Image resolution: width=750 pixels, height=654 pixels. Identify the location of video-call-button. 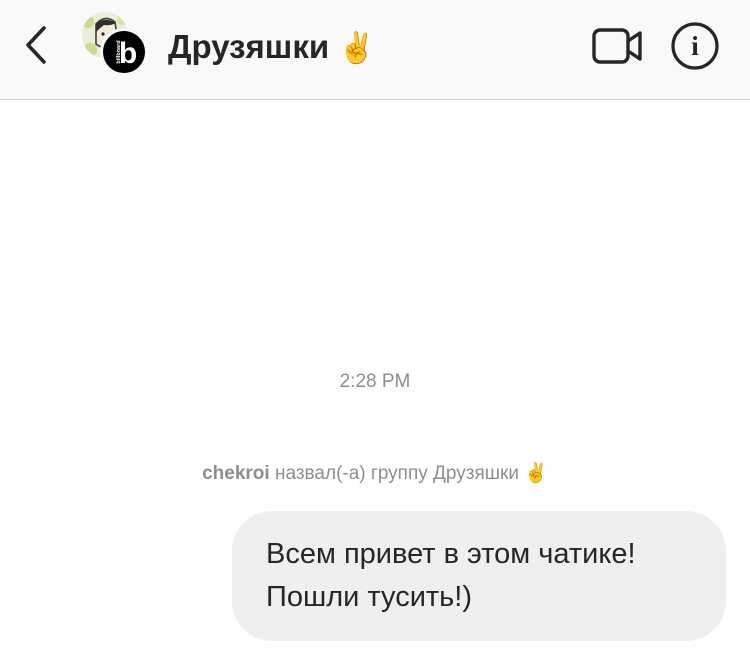
(617, 46).